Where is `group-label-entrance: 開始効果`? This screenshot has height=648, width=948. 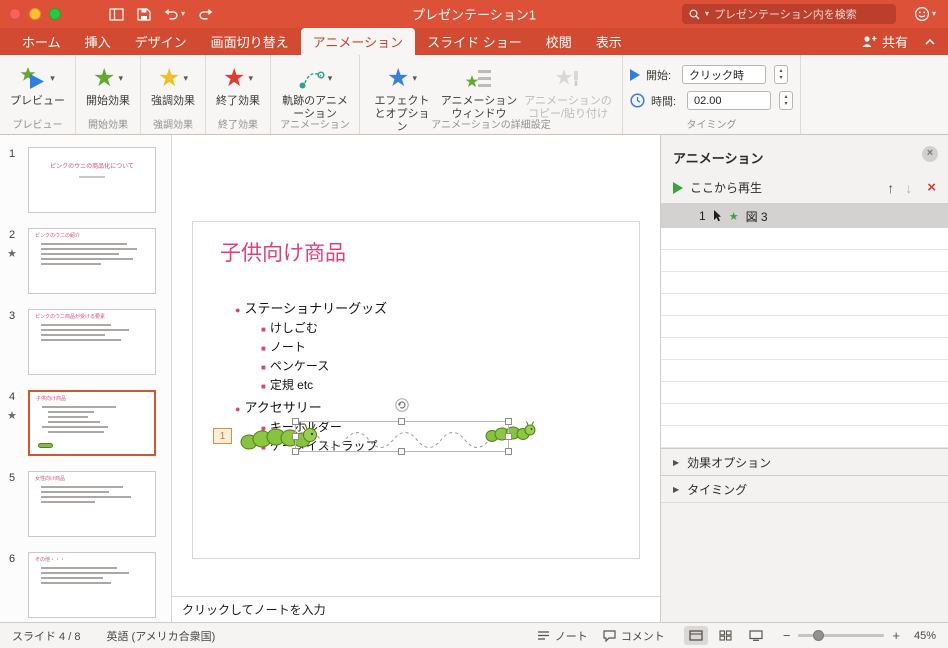 group-label-entrance: 開始効果 is located at coordinates (108, 125).